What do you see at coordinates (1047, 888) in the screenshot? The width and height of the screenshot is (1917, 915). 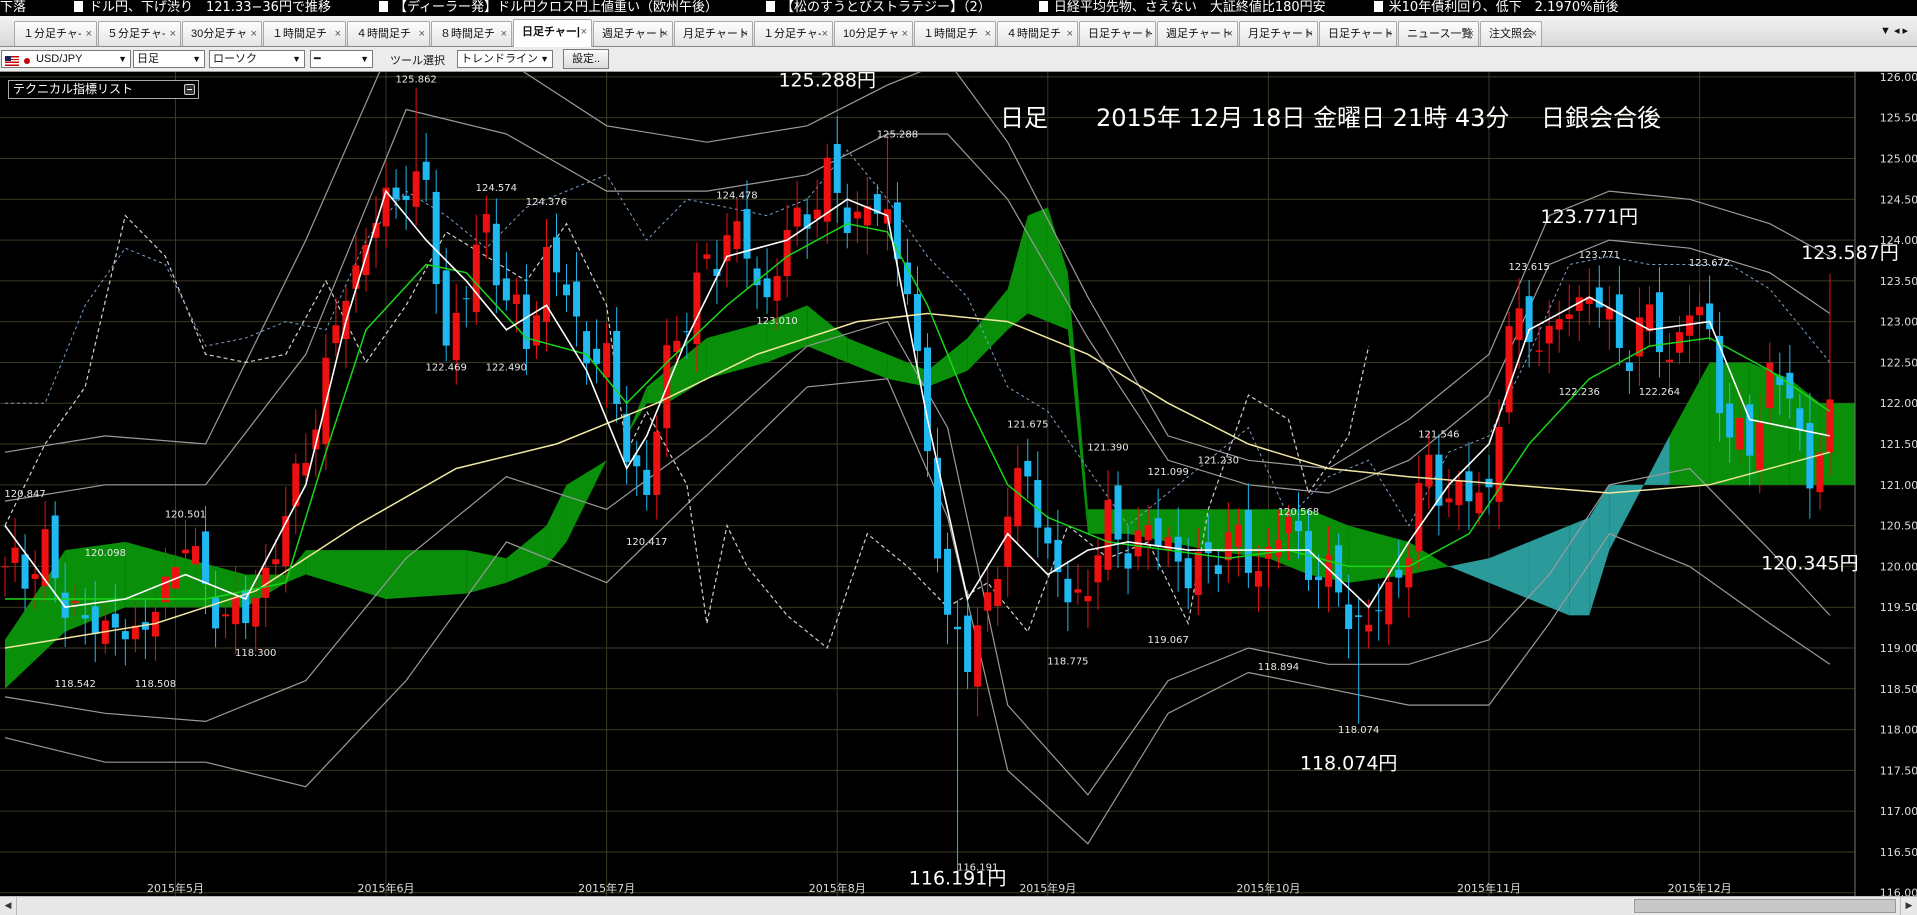 I see `time-tick-label: 2015年9月` at bounding box center [1047, 888].